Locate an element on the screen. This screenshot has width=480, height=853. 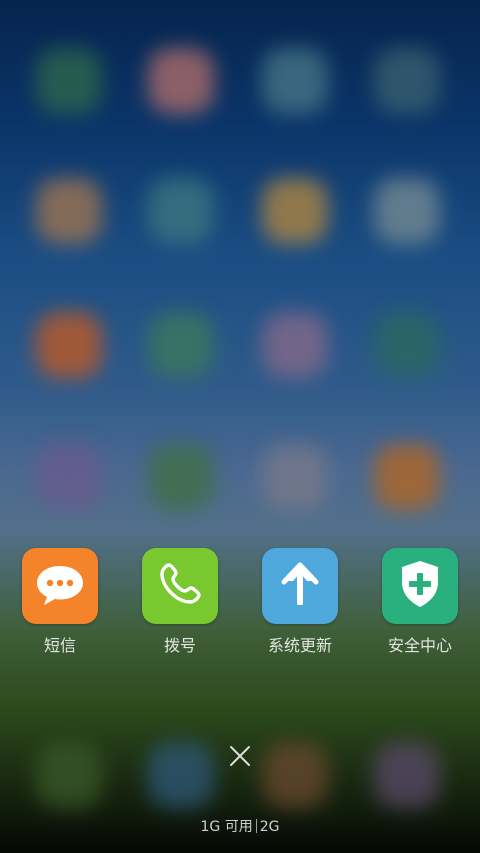
memory-info: 1G 可用 2G is located at coordinates (240, 826).